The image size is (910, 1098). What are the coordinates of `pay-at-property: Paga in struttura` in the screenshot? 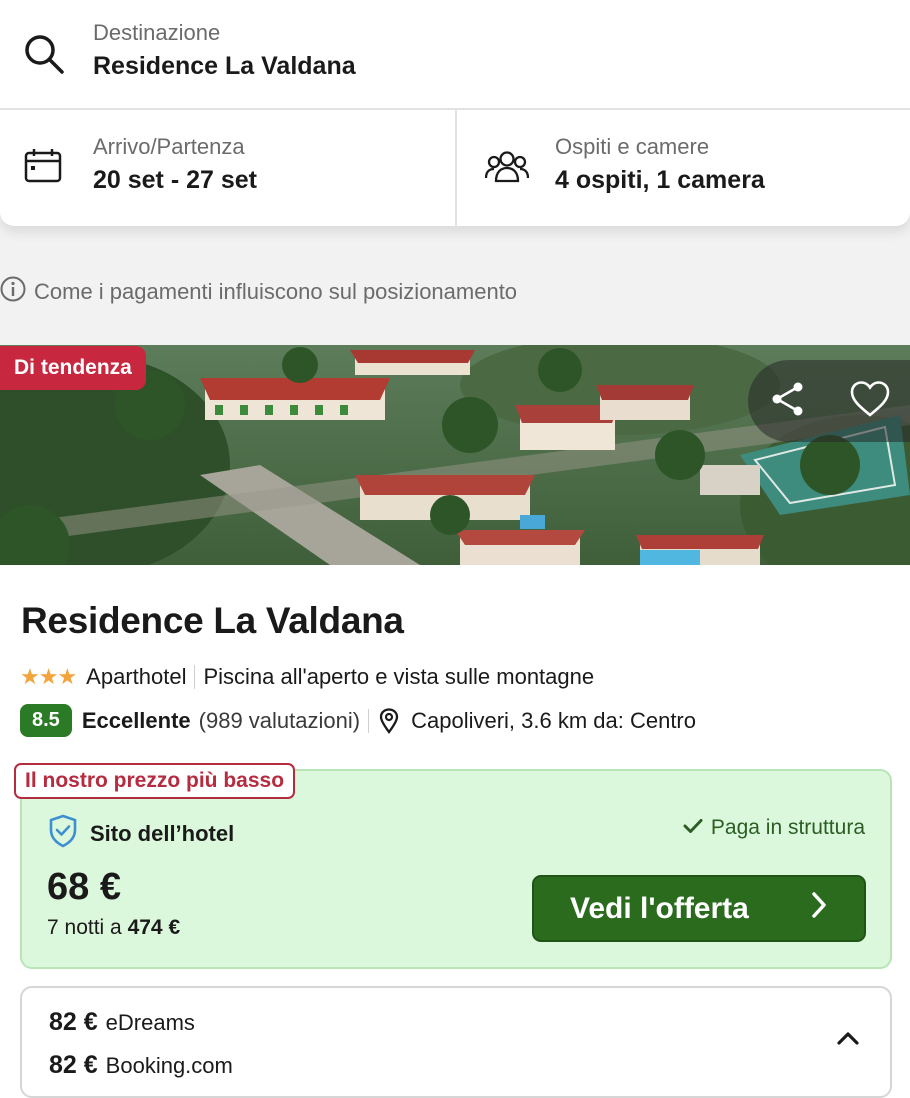 It's located at (774, 828).